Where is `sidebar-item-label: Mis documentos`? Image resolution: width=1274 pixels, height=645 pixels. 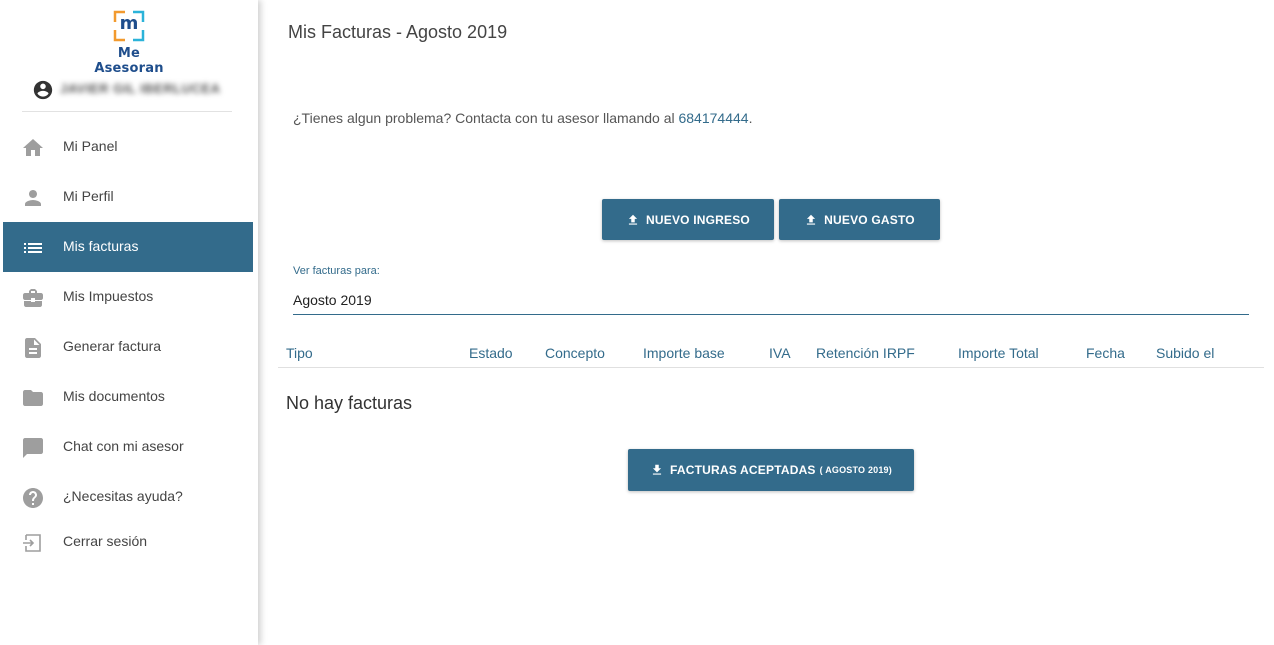 sidebar-item-label: Mis documentos is located at coordinates (114, 396).